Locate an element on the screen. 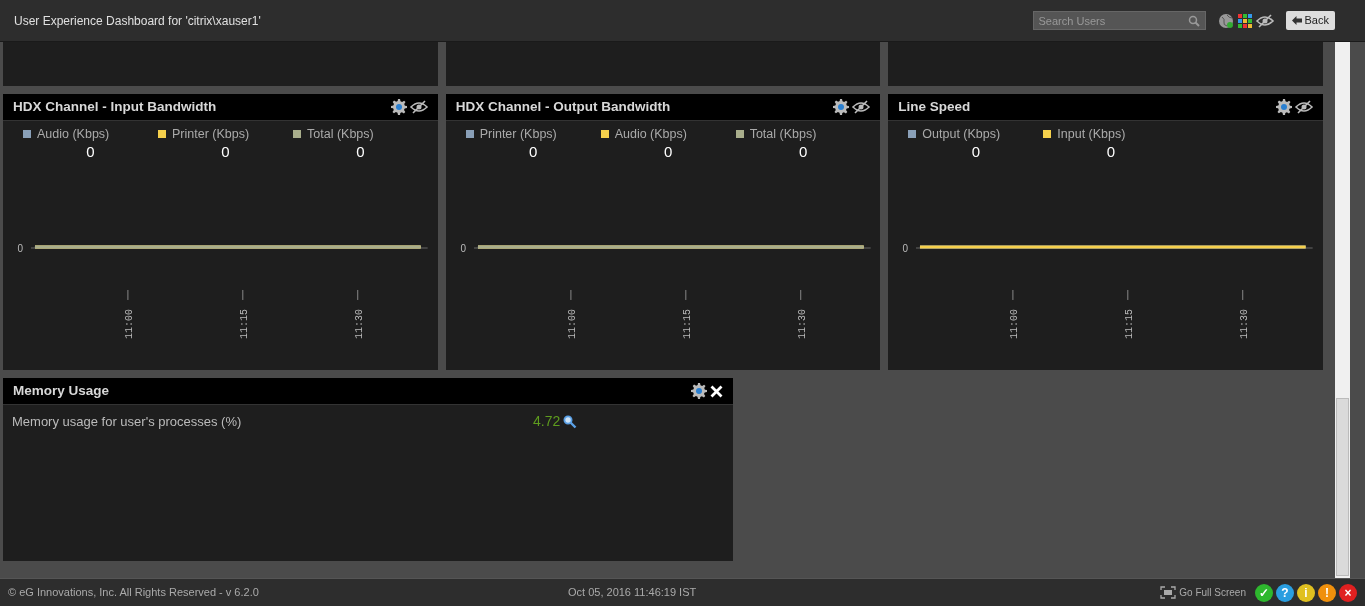 The width and height of the screenshot is (1365, 606). date-time: Oct 05, 2016 11:46:19 IST is located at coordinates (632, 593).